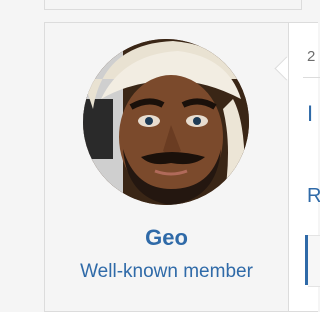  Describe the element at coordinates (166, 238) in the screenshot. I see `member-username: Geo` at that location.